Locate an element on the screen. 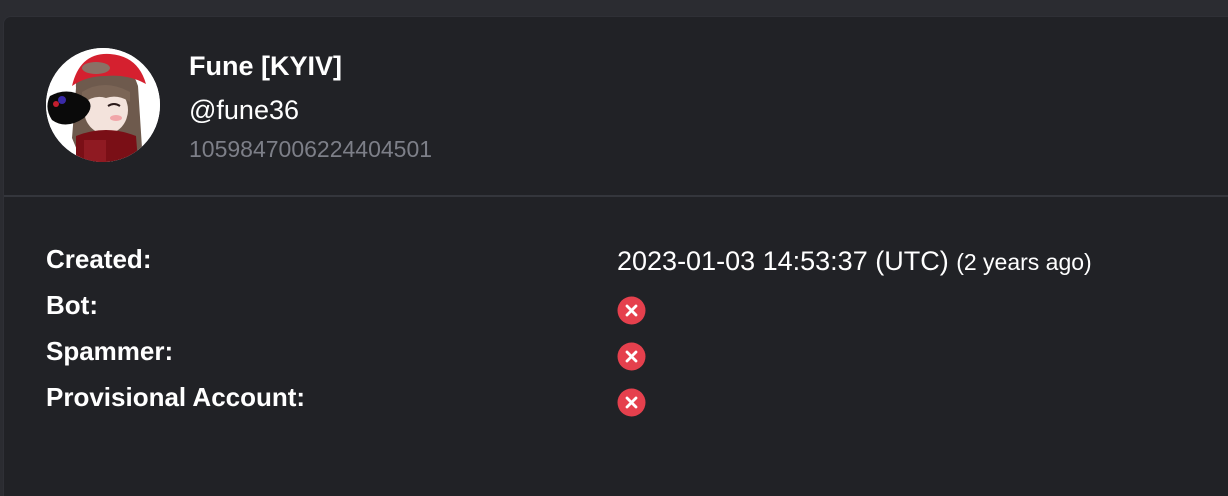  provisional-account-row: Provisional Account: is located at coordinates (621, 404).